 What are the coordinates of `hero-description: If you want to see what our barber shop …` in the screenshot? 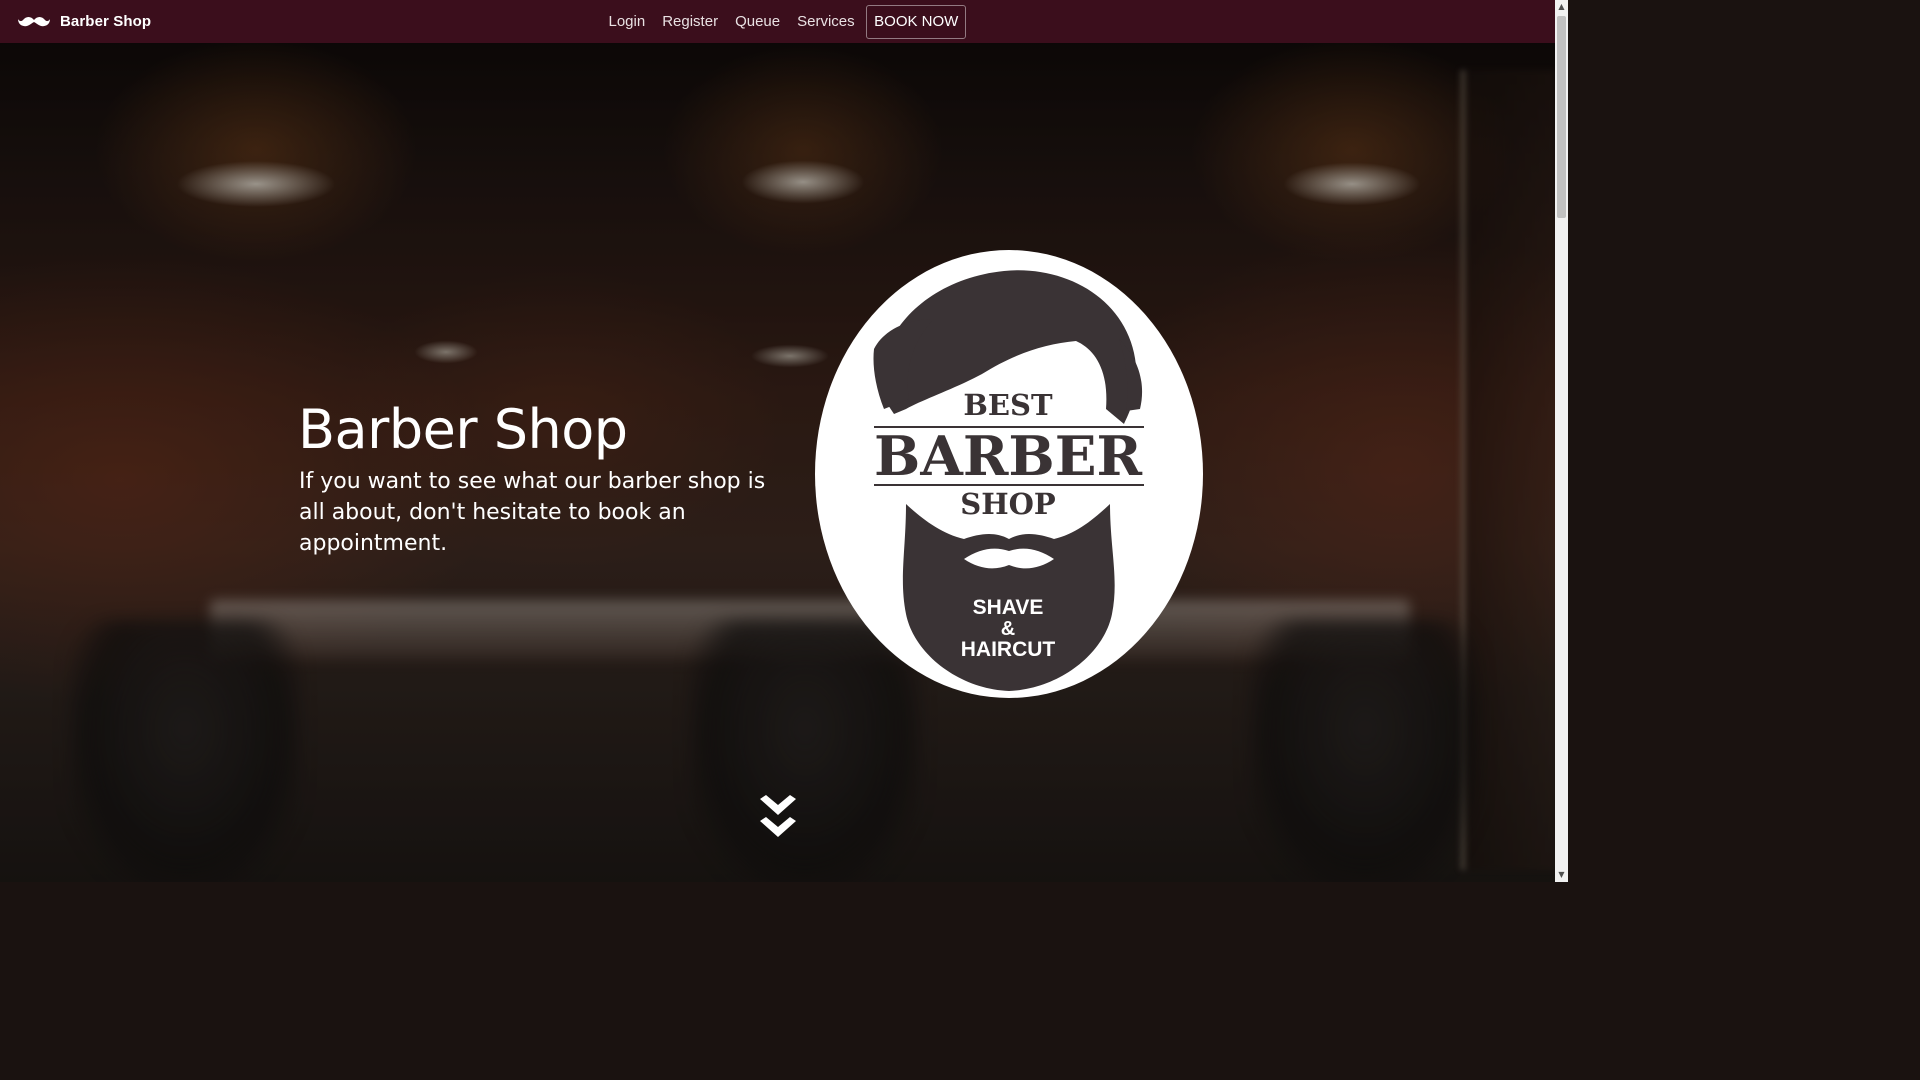 It's located at (532, 512).